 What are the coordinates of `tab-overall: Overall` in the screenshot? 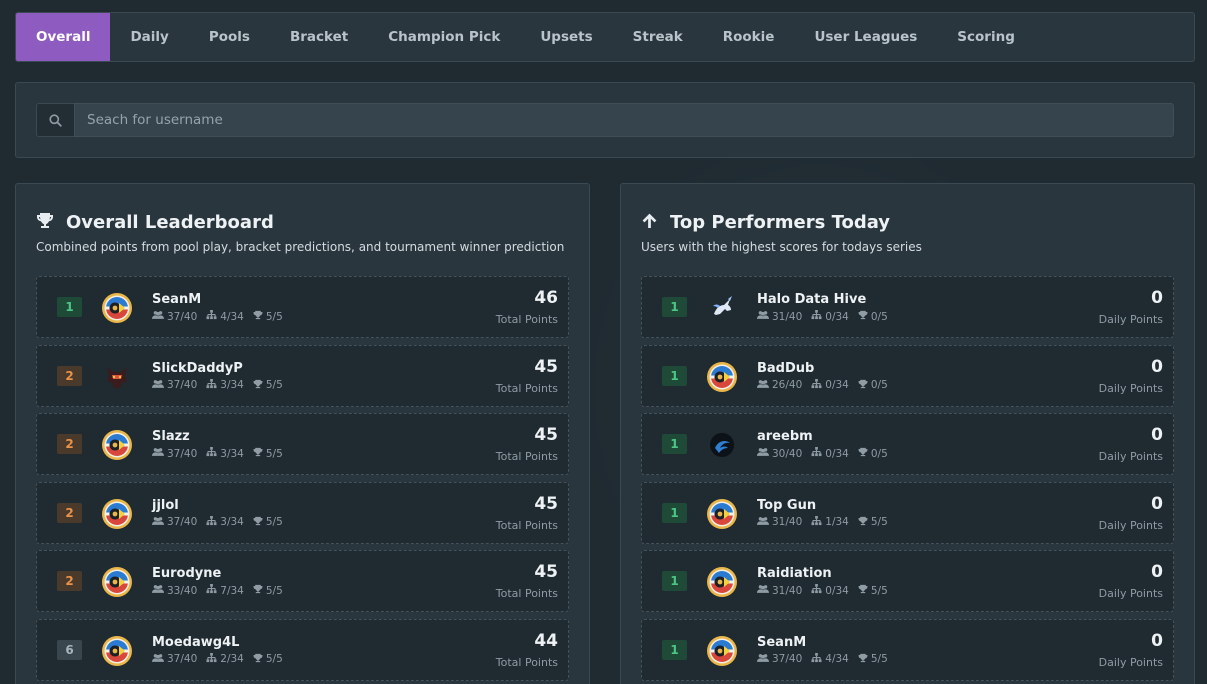 It's located at (63, 37).